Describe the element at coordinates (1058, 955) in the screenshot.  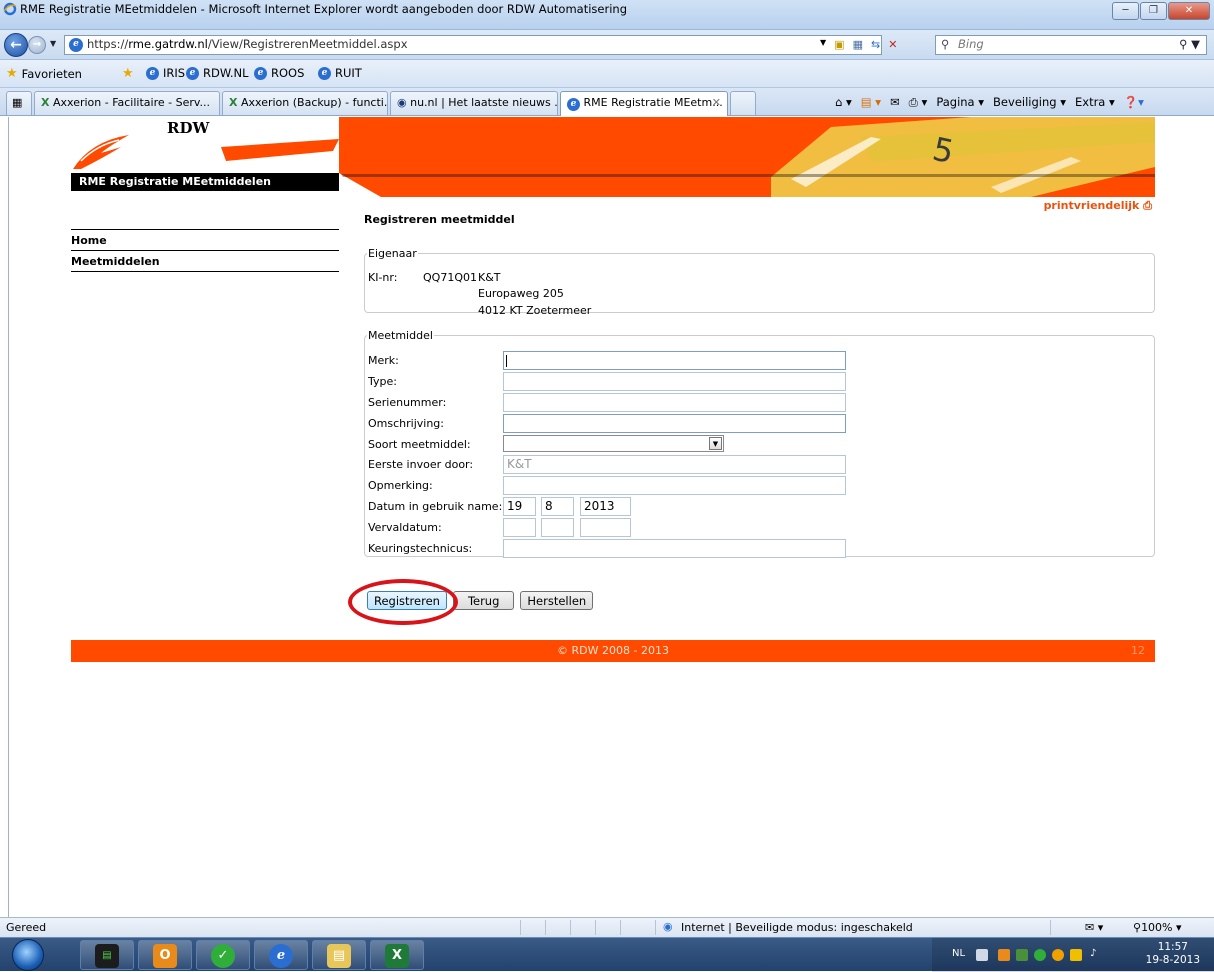
I see `update-tray-icon` at that location.